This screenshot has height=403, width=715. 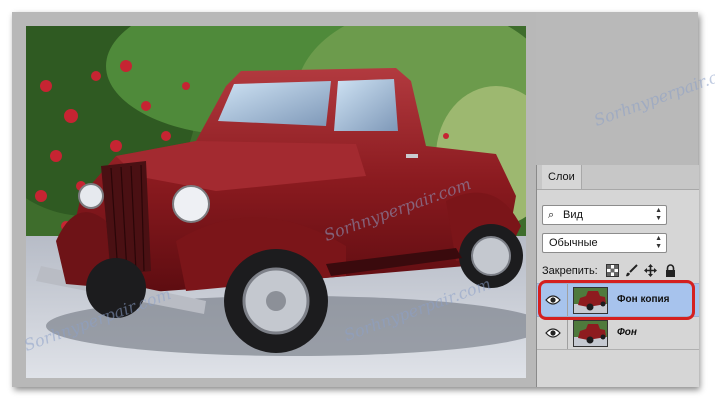 What do you see at coordinates (573, 215) in the screenshot?
I see `layer-filter-value: Вид` at bounding box center [573, 215].